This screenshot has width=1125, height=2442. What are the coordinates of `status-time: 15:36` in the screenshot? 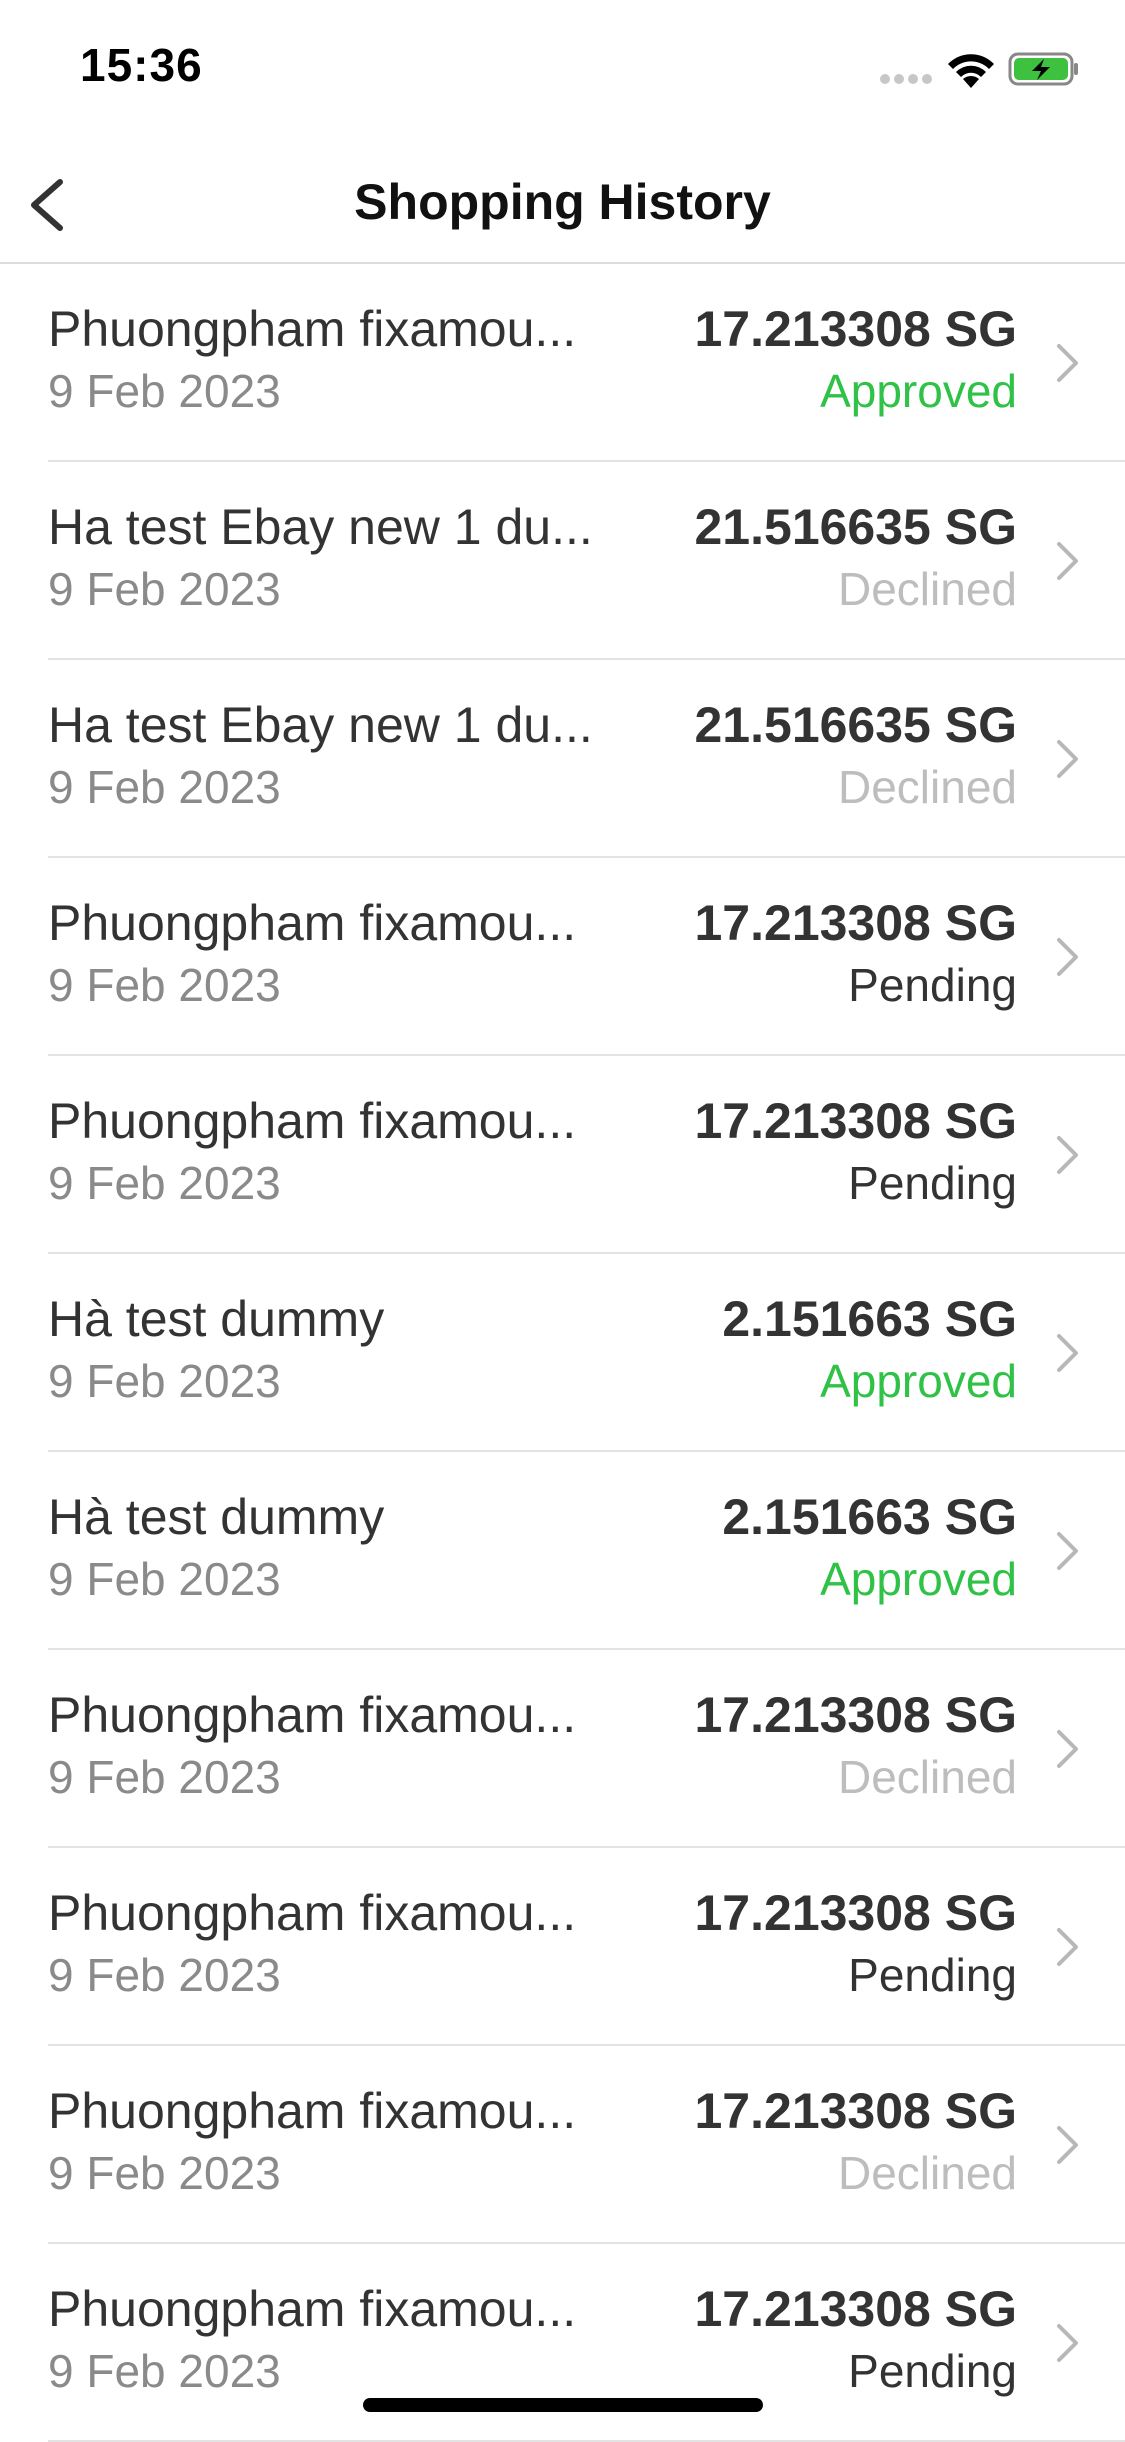 It's located at (141, 65).